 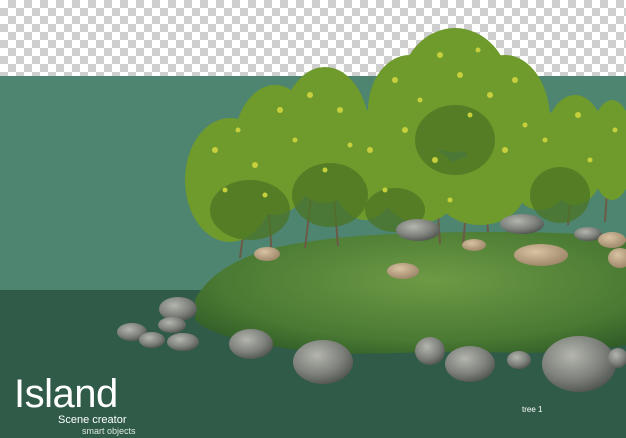 I want to click on caption-tagline: smart objects, so click(x=109, y=431).